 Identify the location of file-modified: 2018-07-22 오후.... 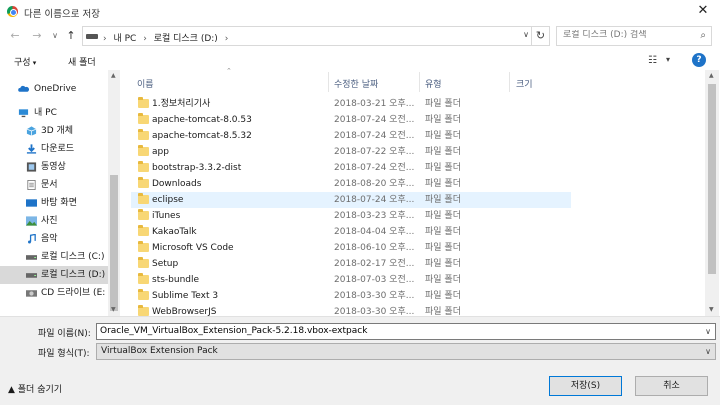
(374, 152).